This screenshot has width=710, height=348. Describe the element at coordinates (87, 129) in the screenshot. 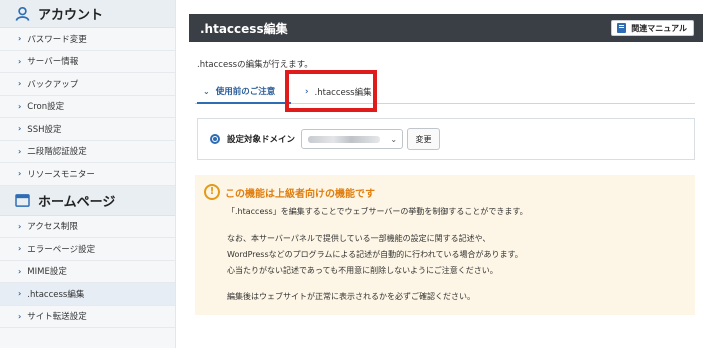

I see `sidebar-item-ssh: › SSH設定` at that location.